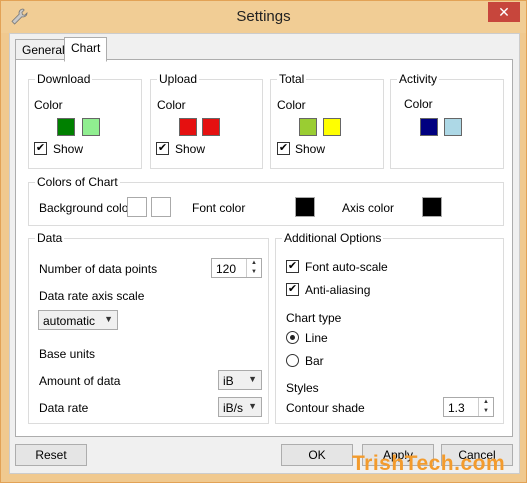 The width and height of the screenshot is (527, 483). Describe the element at coordinates (314, 318) in the screenshot. I see `chart-type-label: Chart type` at that location.